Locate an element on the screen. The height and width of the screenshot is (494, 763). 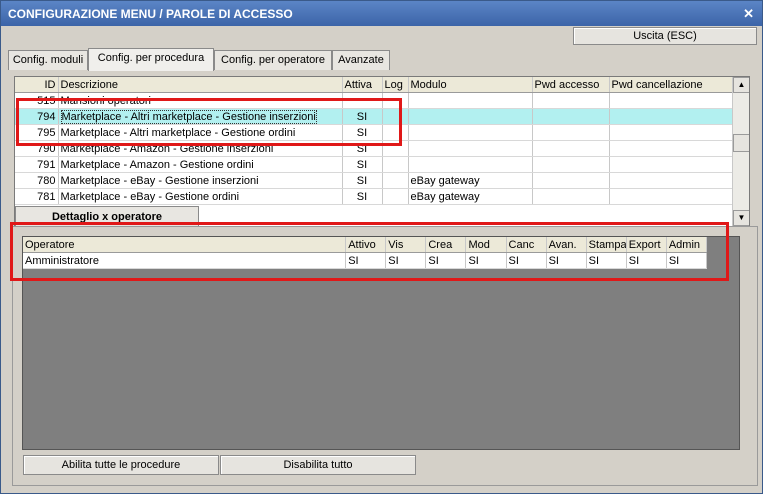
cell-vis: SI is located at coordinates (406, 260).